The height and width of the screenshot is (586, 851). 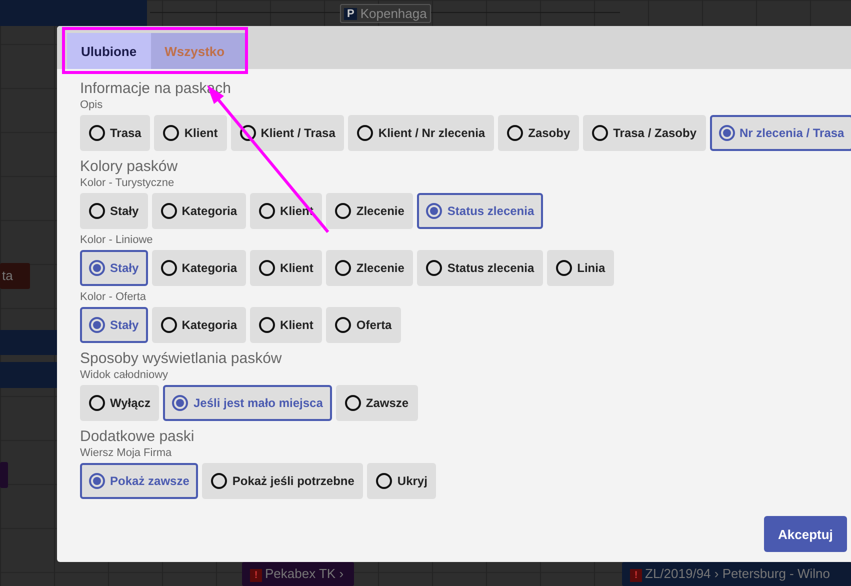 What do you see at coordinates (129, 167) in the screenshot?
I see `section-title: Kolory pasków` at bounding box center [129, 167].